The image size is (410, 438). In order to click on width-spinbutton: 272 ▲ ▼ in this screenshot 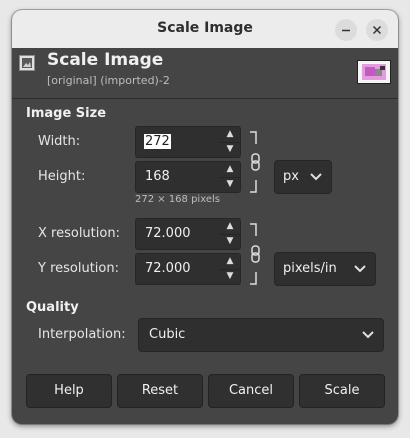, I will do `click(188, 142)`.